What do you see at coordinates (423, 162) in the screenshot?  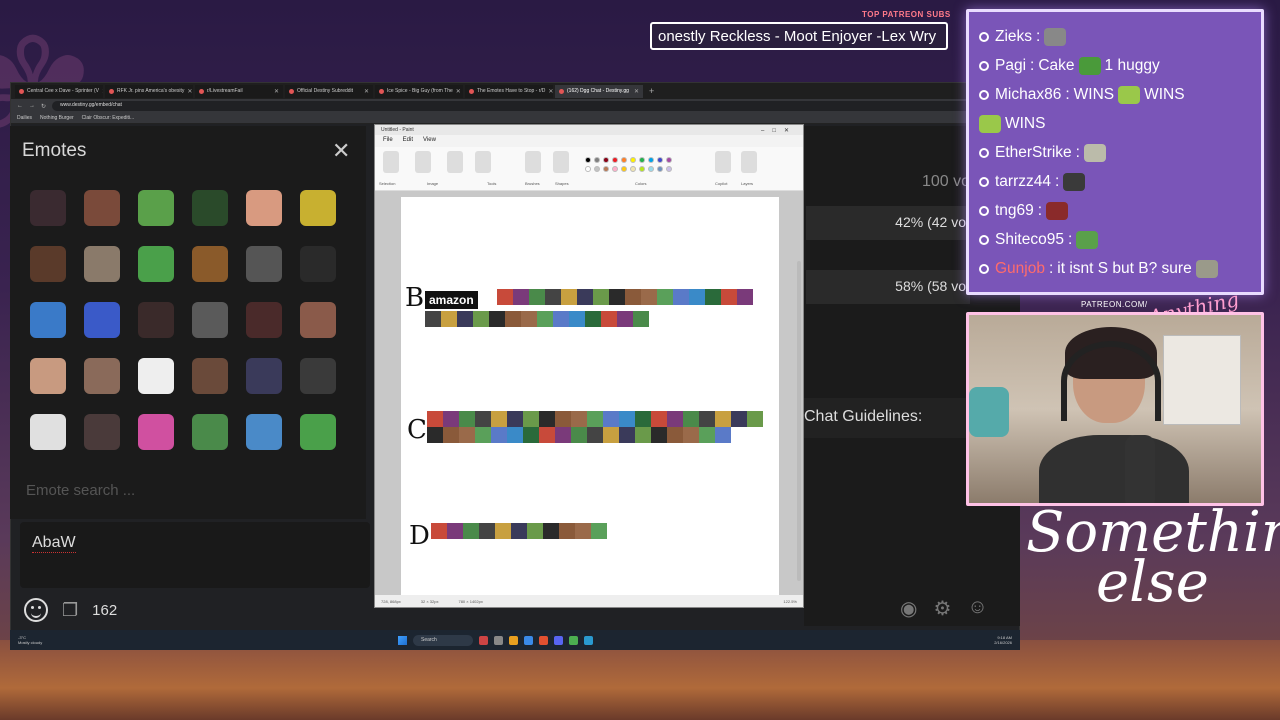 I see `crop-icon` at bounding box center [423, 162].